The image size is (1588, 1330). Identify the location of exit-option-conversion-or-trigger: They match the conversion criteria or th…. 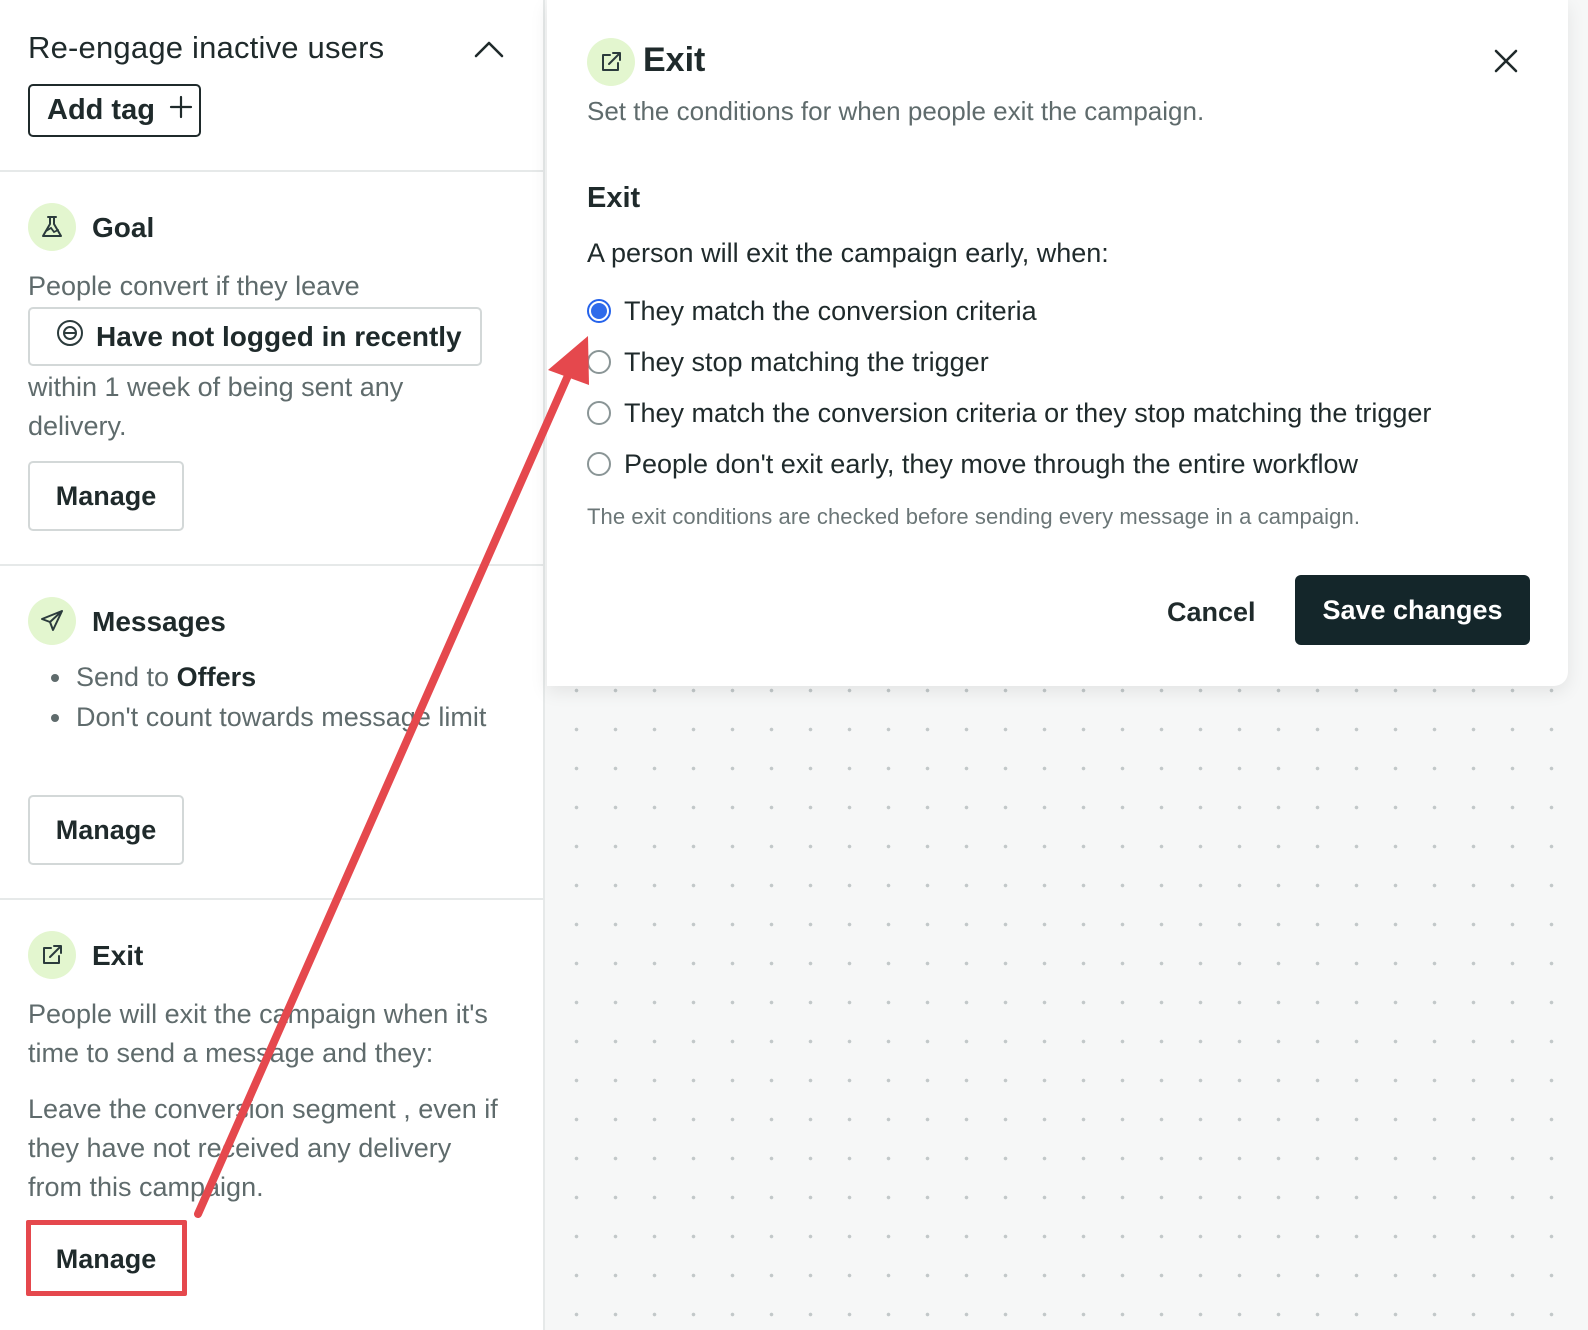
(1009, 413).